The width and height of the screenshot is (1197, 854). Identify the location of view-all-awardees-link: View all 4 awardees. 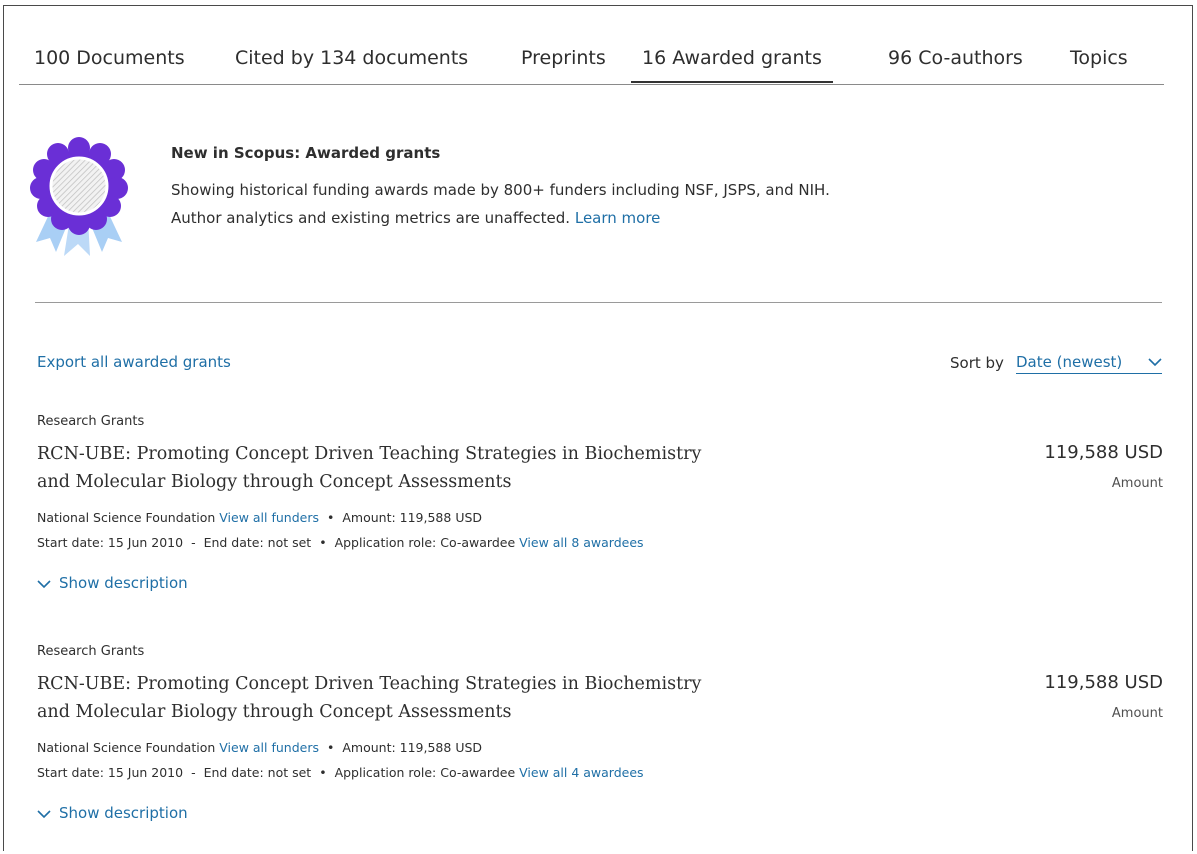
(581, 772).